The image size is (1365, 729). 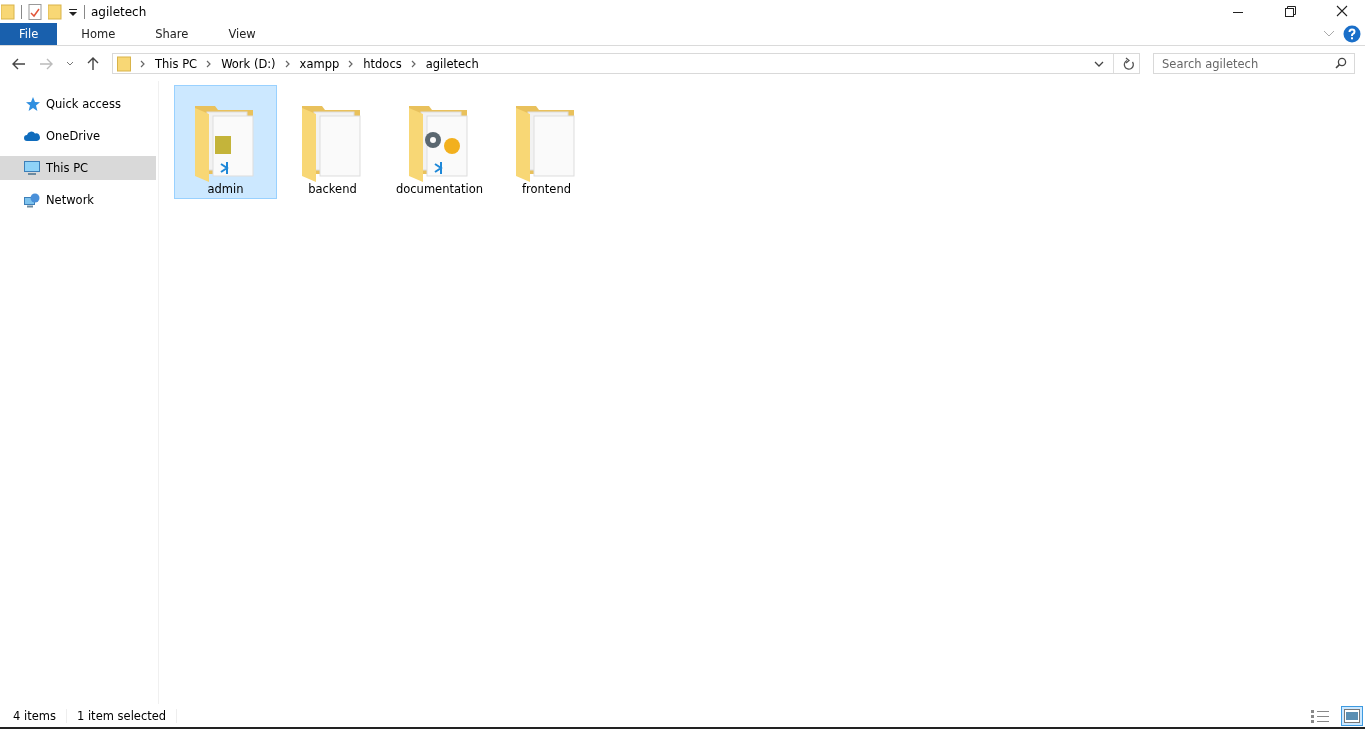 I want to click on sidebar-item: Network, so click(x=78, y=200).